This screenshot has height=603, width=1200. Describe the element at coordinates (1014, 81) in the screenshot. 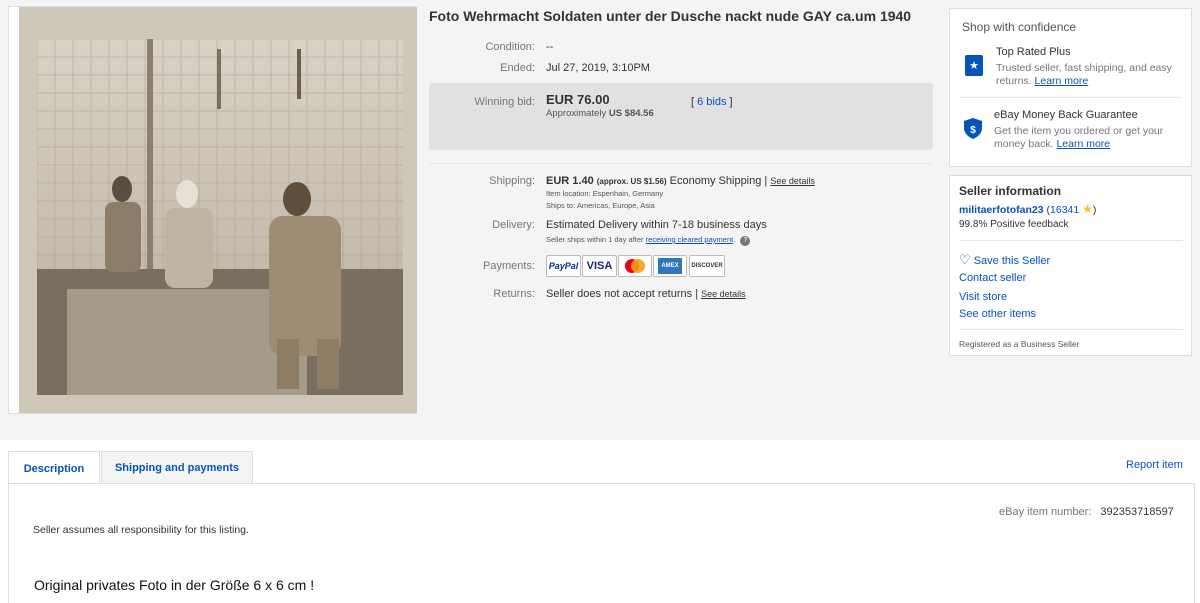

I see `top-rated-sub-2-text: returns.` at that location.